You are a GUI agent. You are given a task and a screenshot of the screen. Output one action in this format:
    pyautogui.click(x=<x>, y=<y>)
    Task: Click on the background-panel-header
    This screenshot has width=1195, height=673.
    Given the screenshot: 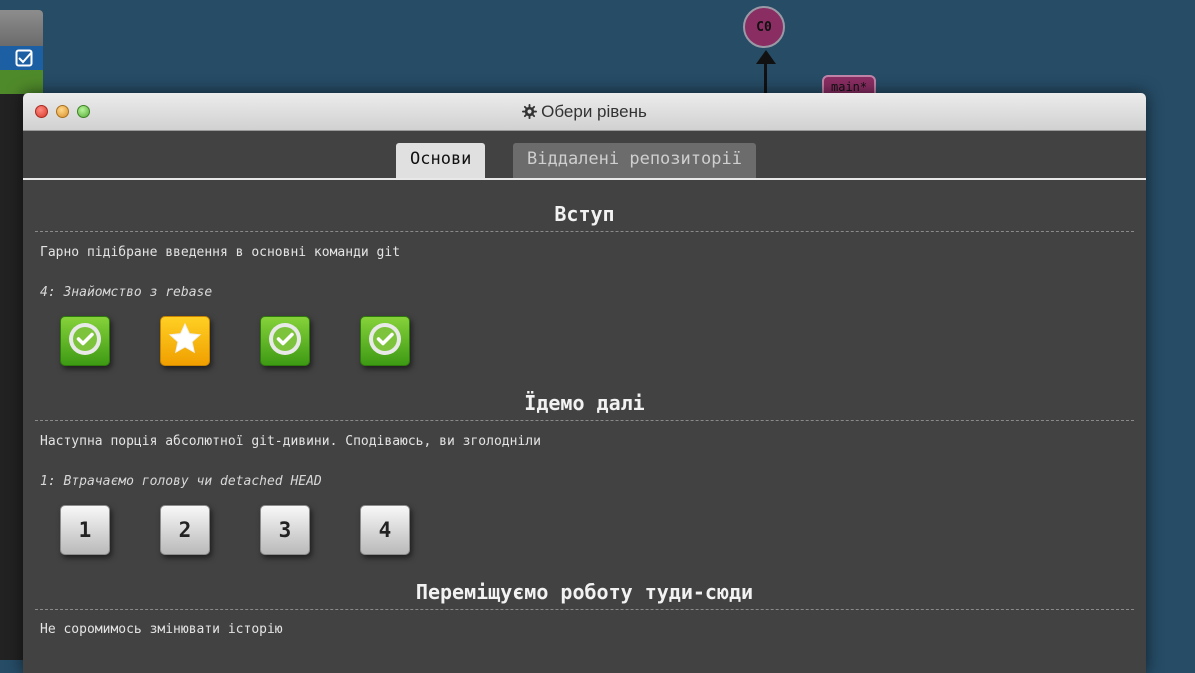 What is the action you would take?
    pyautogui.click(x=21, y=28)
    